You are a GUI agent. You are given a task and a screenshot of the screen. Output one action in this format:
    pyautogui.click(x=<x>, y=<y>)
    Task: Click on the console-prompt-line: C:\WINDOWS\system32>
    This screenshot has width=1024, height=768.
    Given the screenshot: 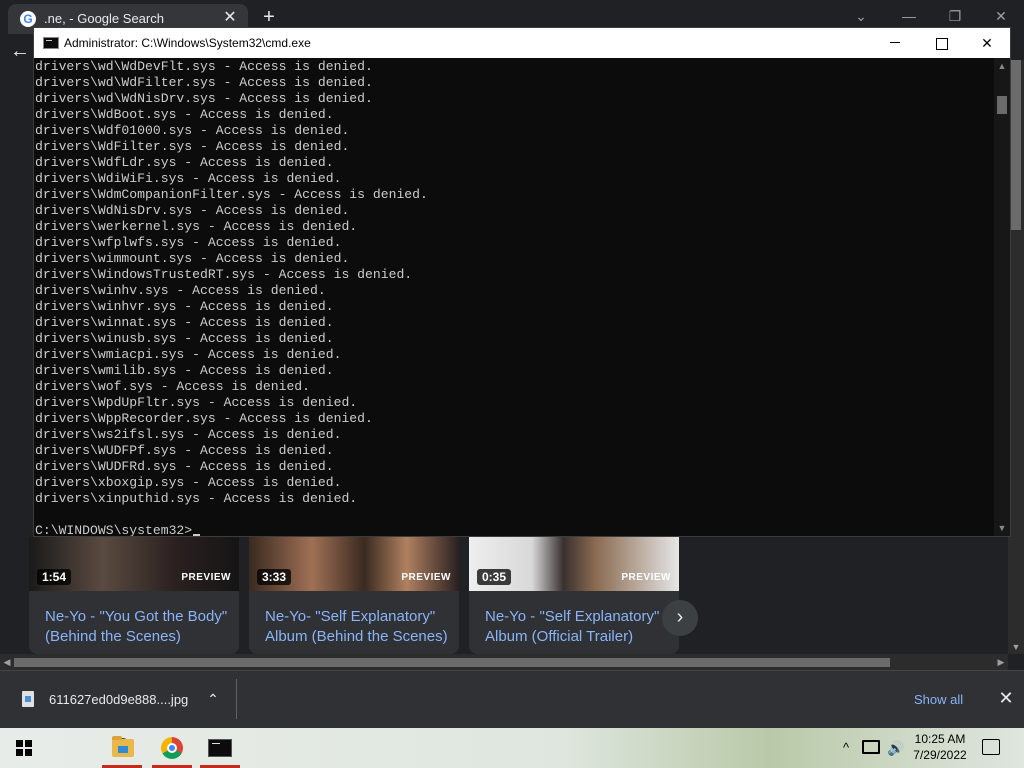 What is the action you would take?
    pyautogui.click(x=118, y=529)
    